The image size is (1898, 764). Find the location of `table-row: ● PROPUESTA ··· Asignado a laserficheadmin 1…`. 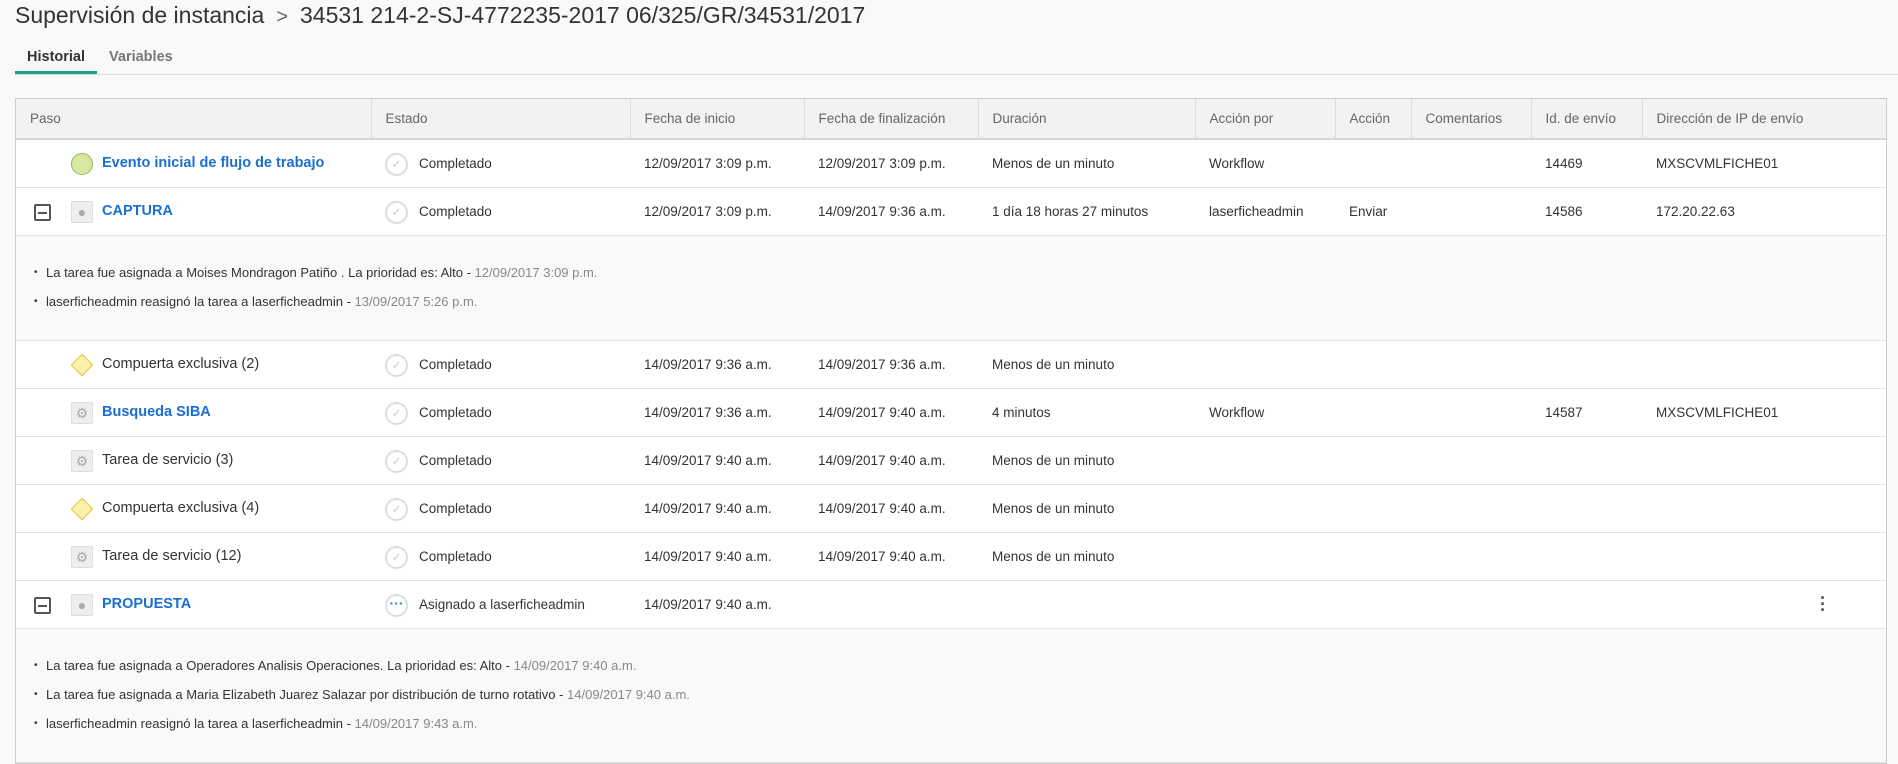

table-row: ● PROPUESTA ··· Asignado a laserficheadmin 1… is located at coordinates (951, 604).